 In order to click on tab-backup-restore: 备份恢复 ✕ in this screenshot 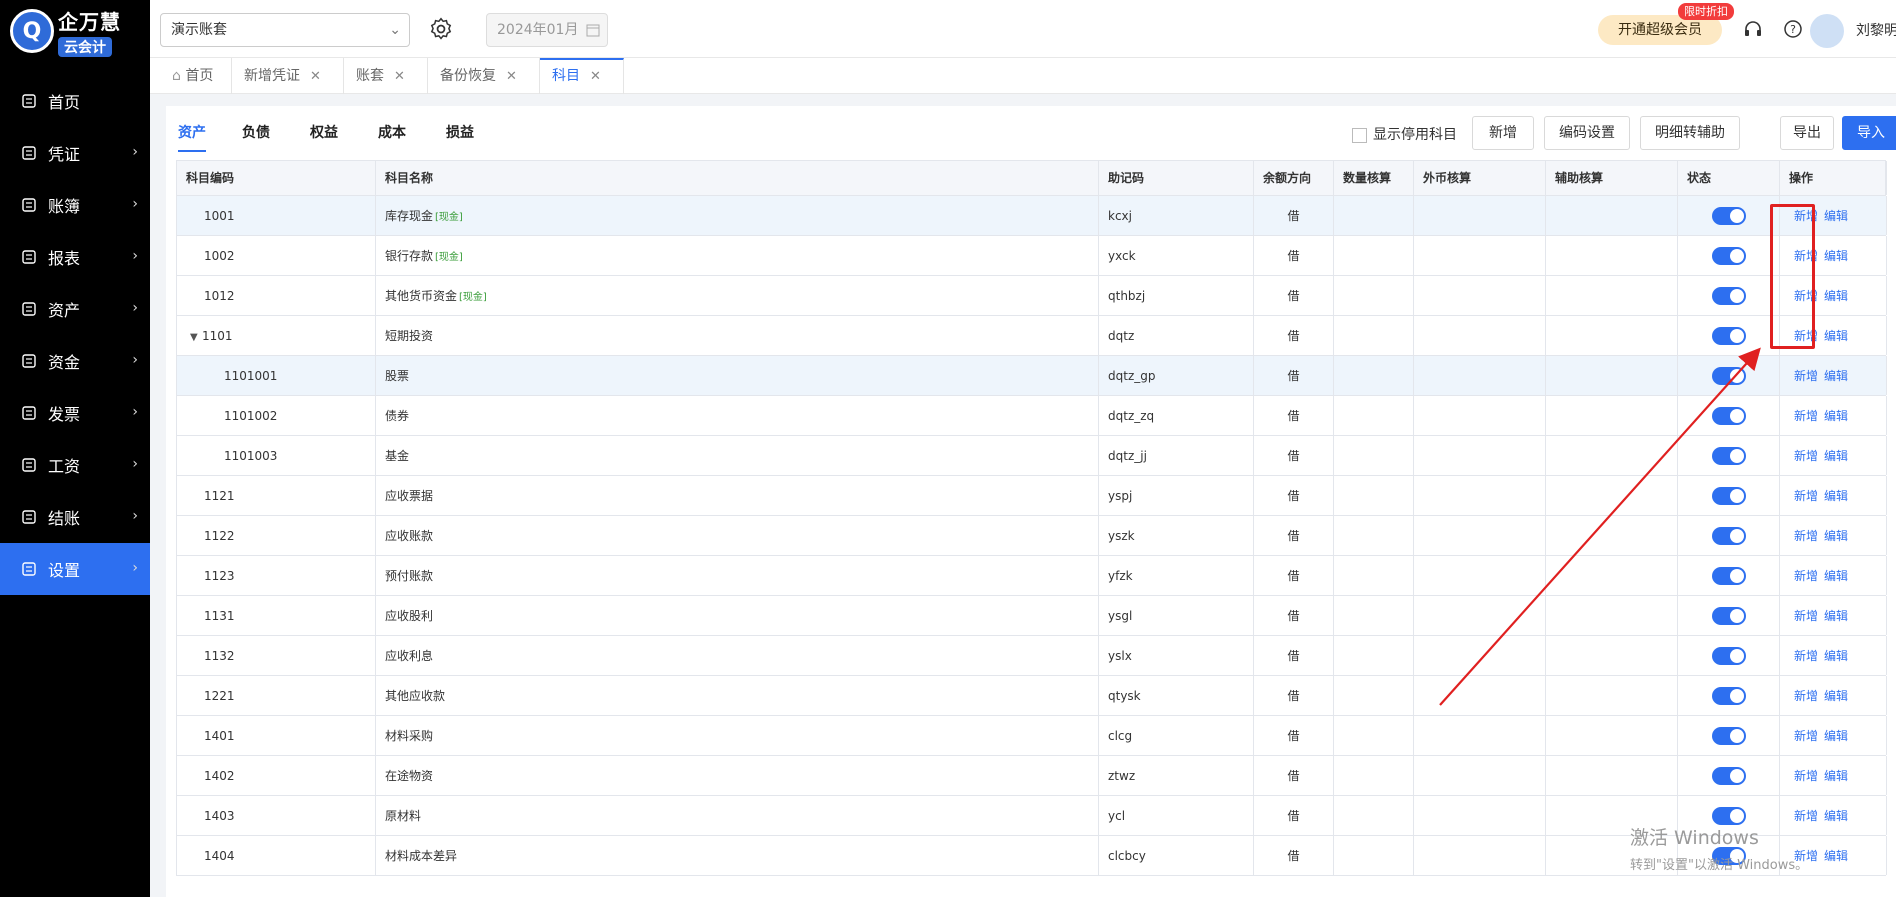, I will do `click(484, 76)`.